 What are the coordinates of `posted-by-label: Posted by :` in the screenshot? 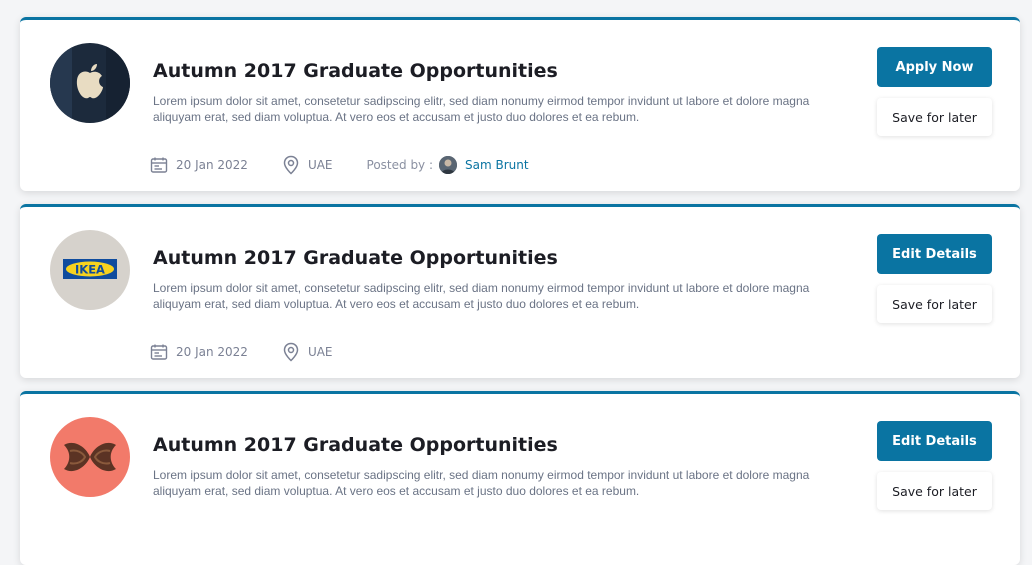 It's located at (400, 165).